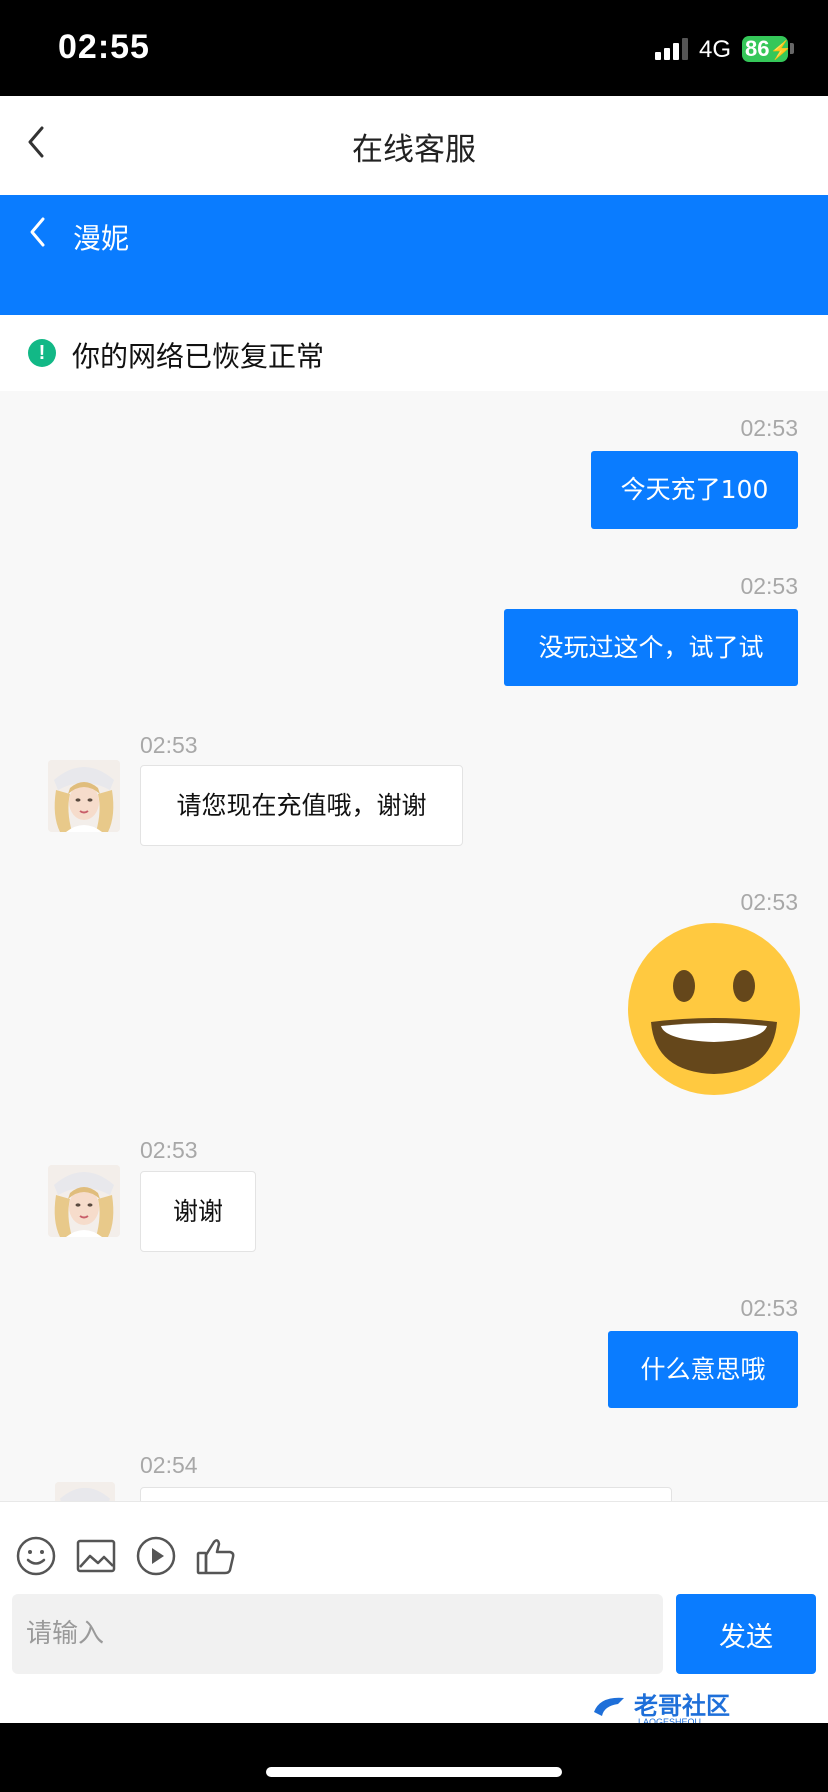  What do you see at coordinates (36, 1556) in the screenshot?
I see `smiley-icon` at bounding box center [36, 1556].